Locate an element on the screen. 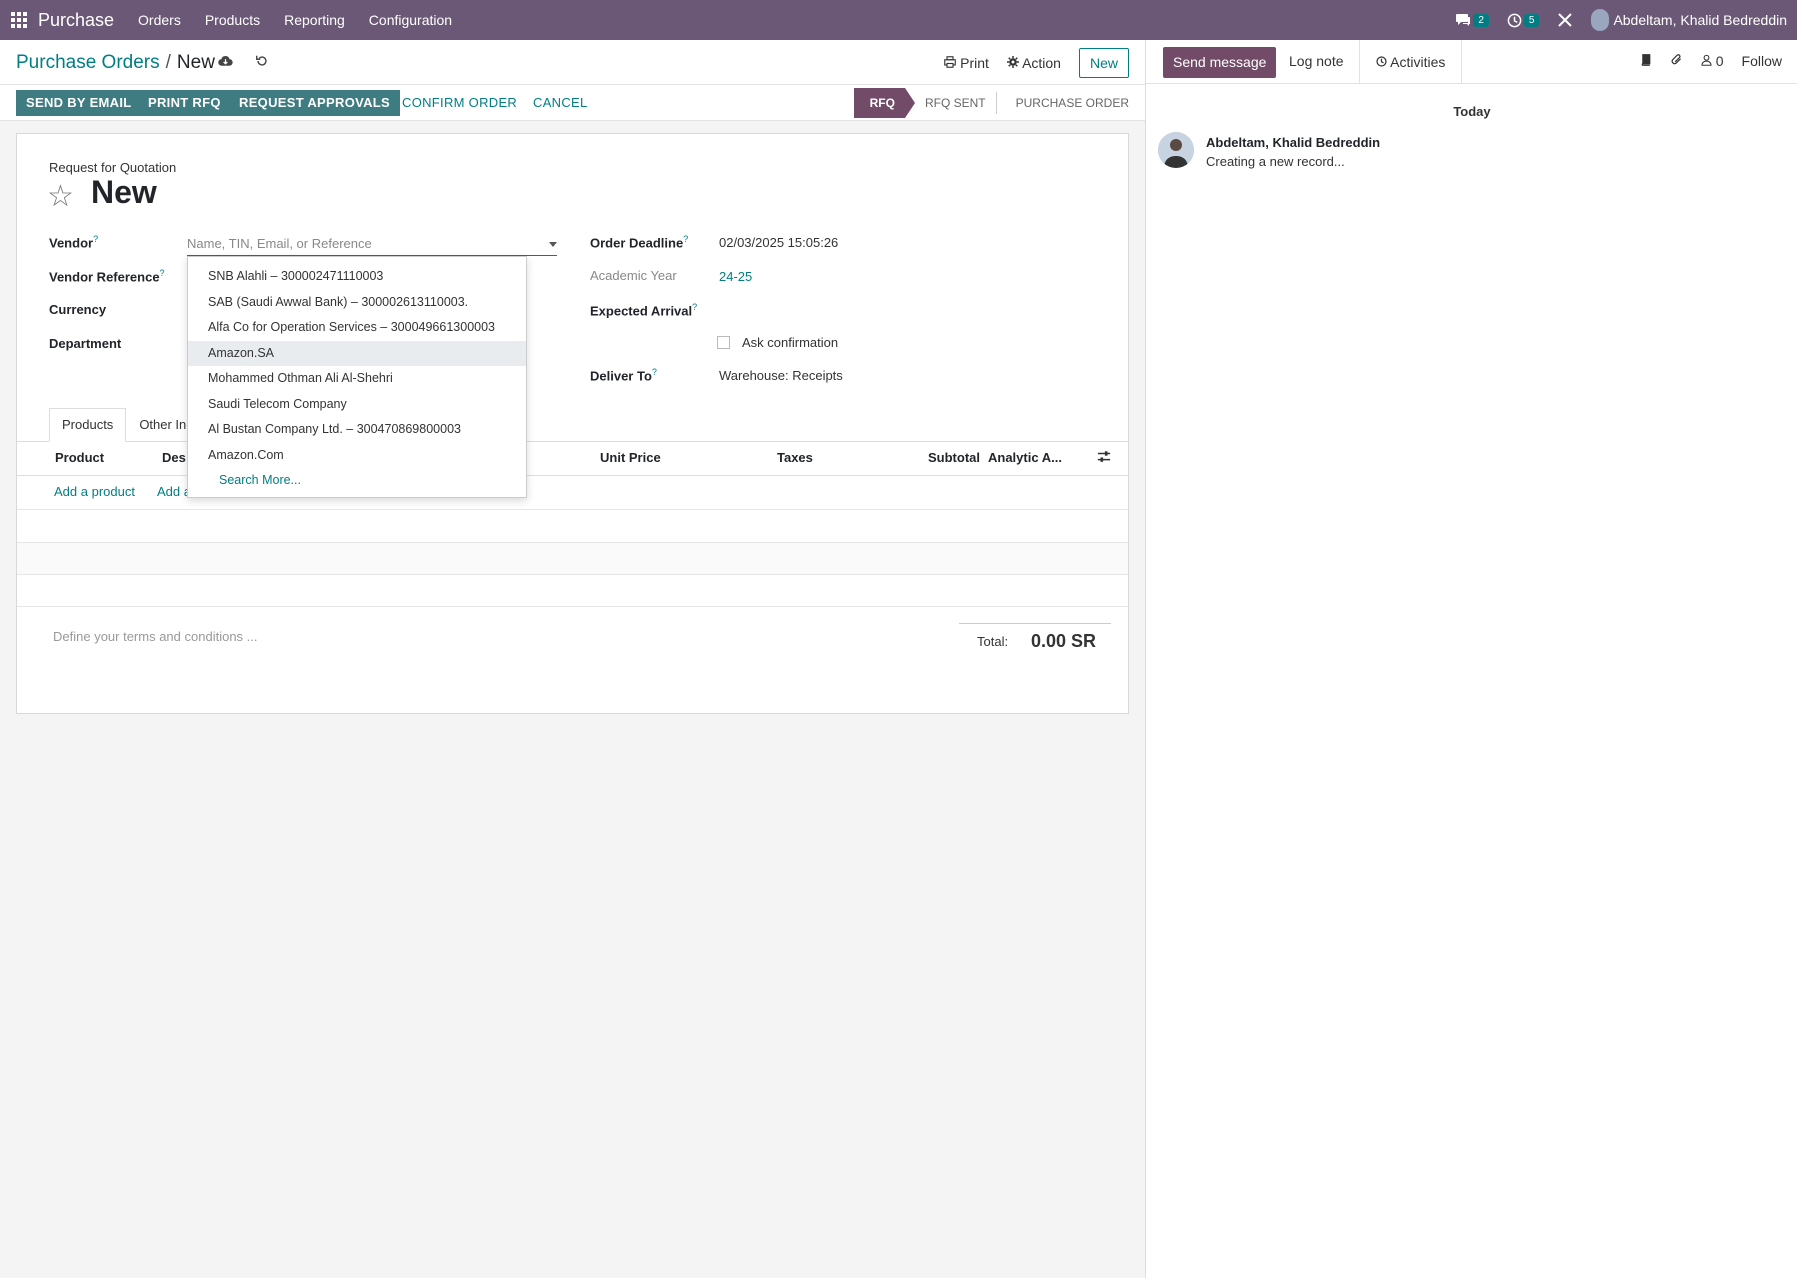 This screenshot has width=1797, height=1278. academic-year-field: 24-25 is located at coordinates (735, 276).